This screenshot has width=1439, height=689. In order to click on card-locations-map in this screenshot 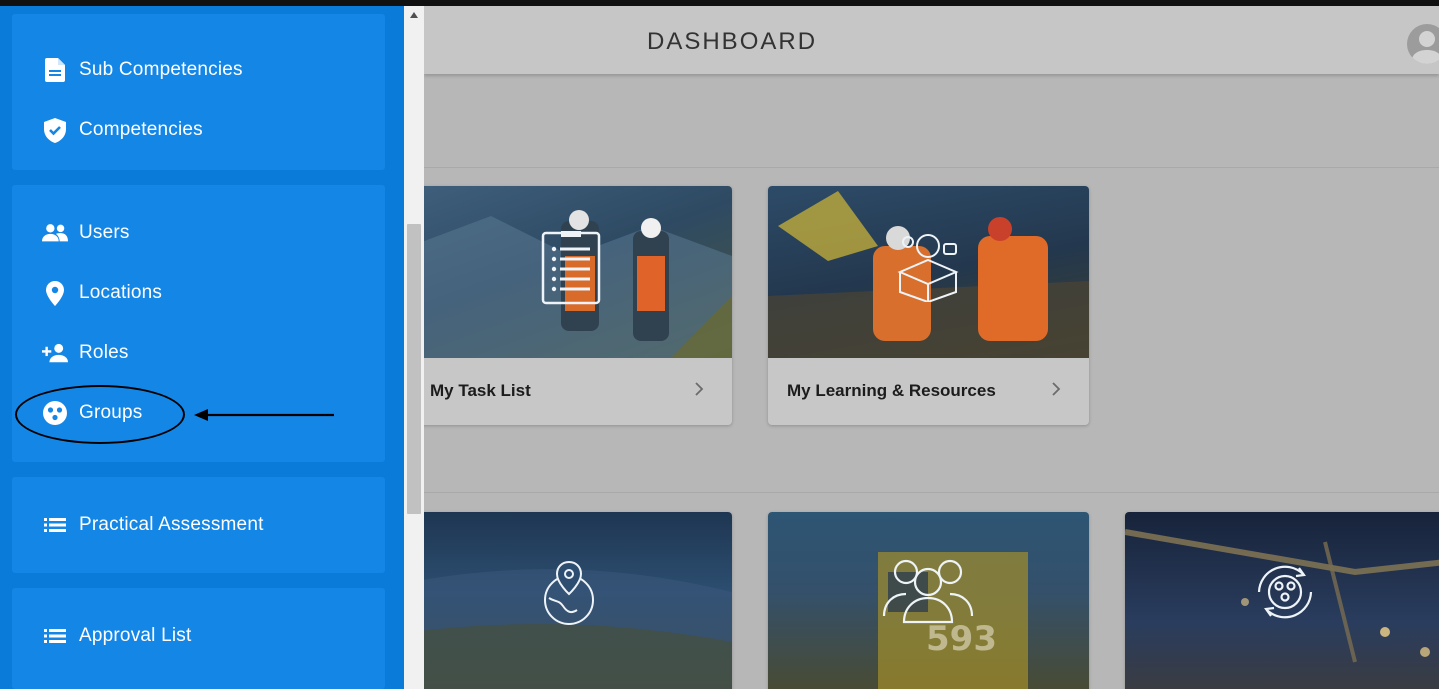, I will do `click(578, 600)`.